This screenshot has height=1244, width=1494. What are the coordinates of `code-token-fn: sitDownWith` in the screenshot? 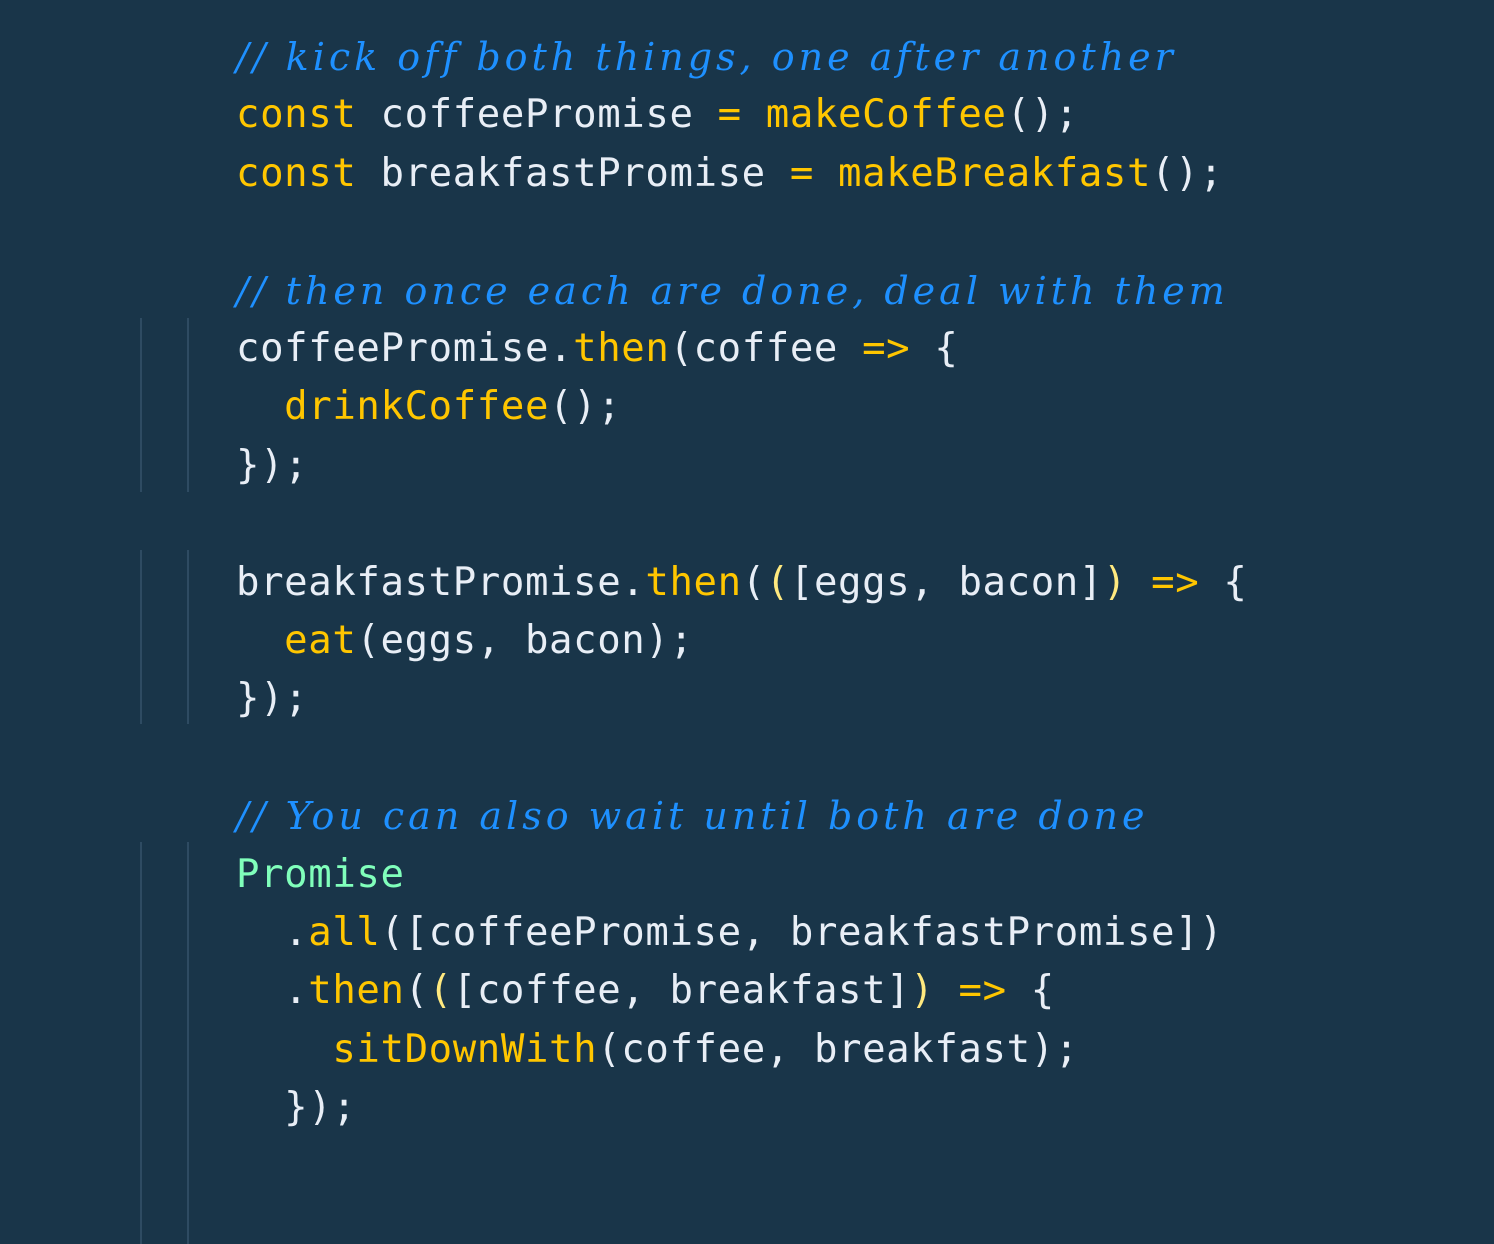 It's located at (465, 1049).